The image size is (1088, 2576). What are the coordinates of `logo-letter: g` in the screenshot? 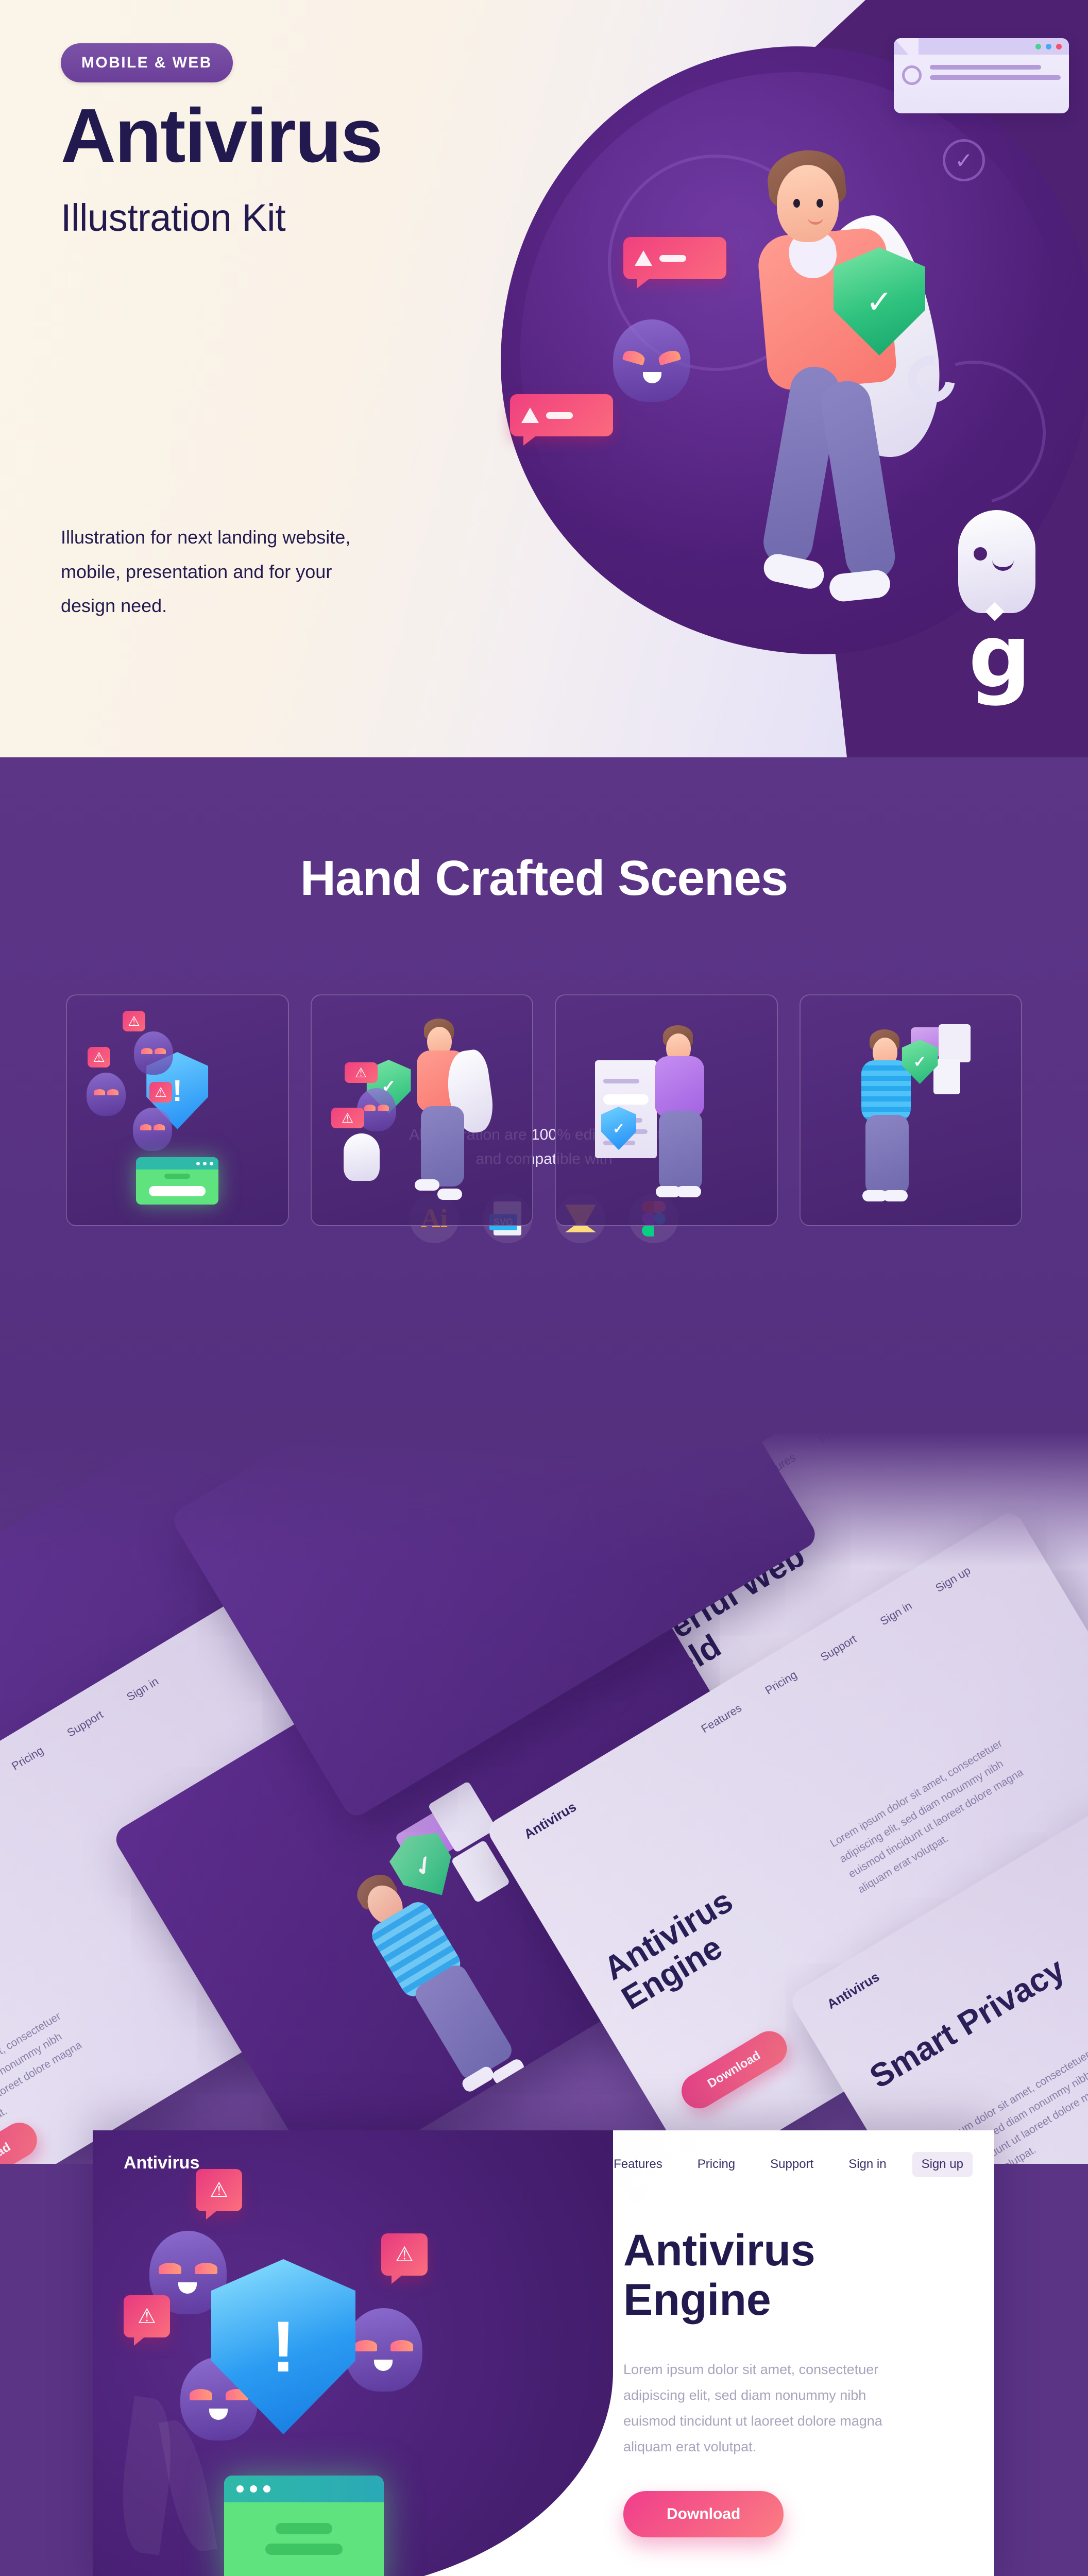 It's located at (999, 657).